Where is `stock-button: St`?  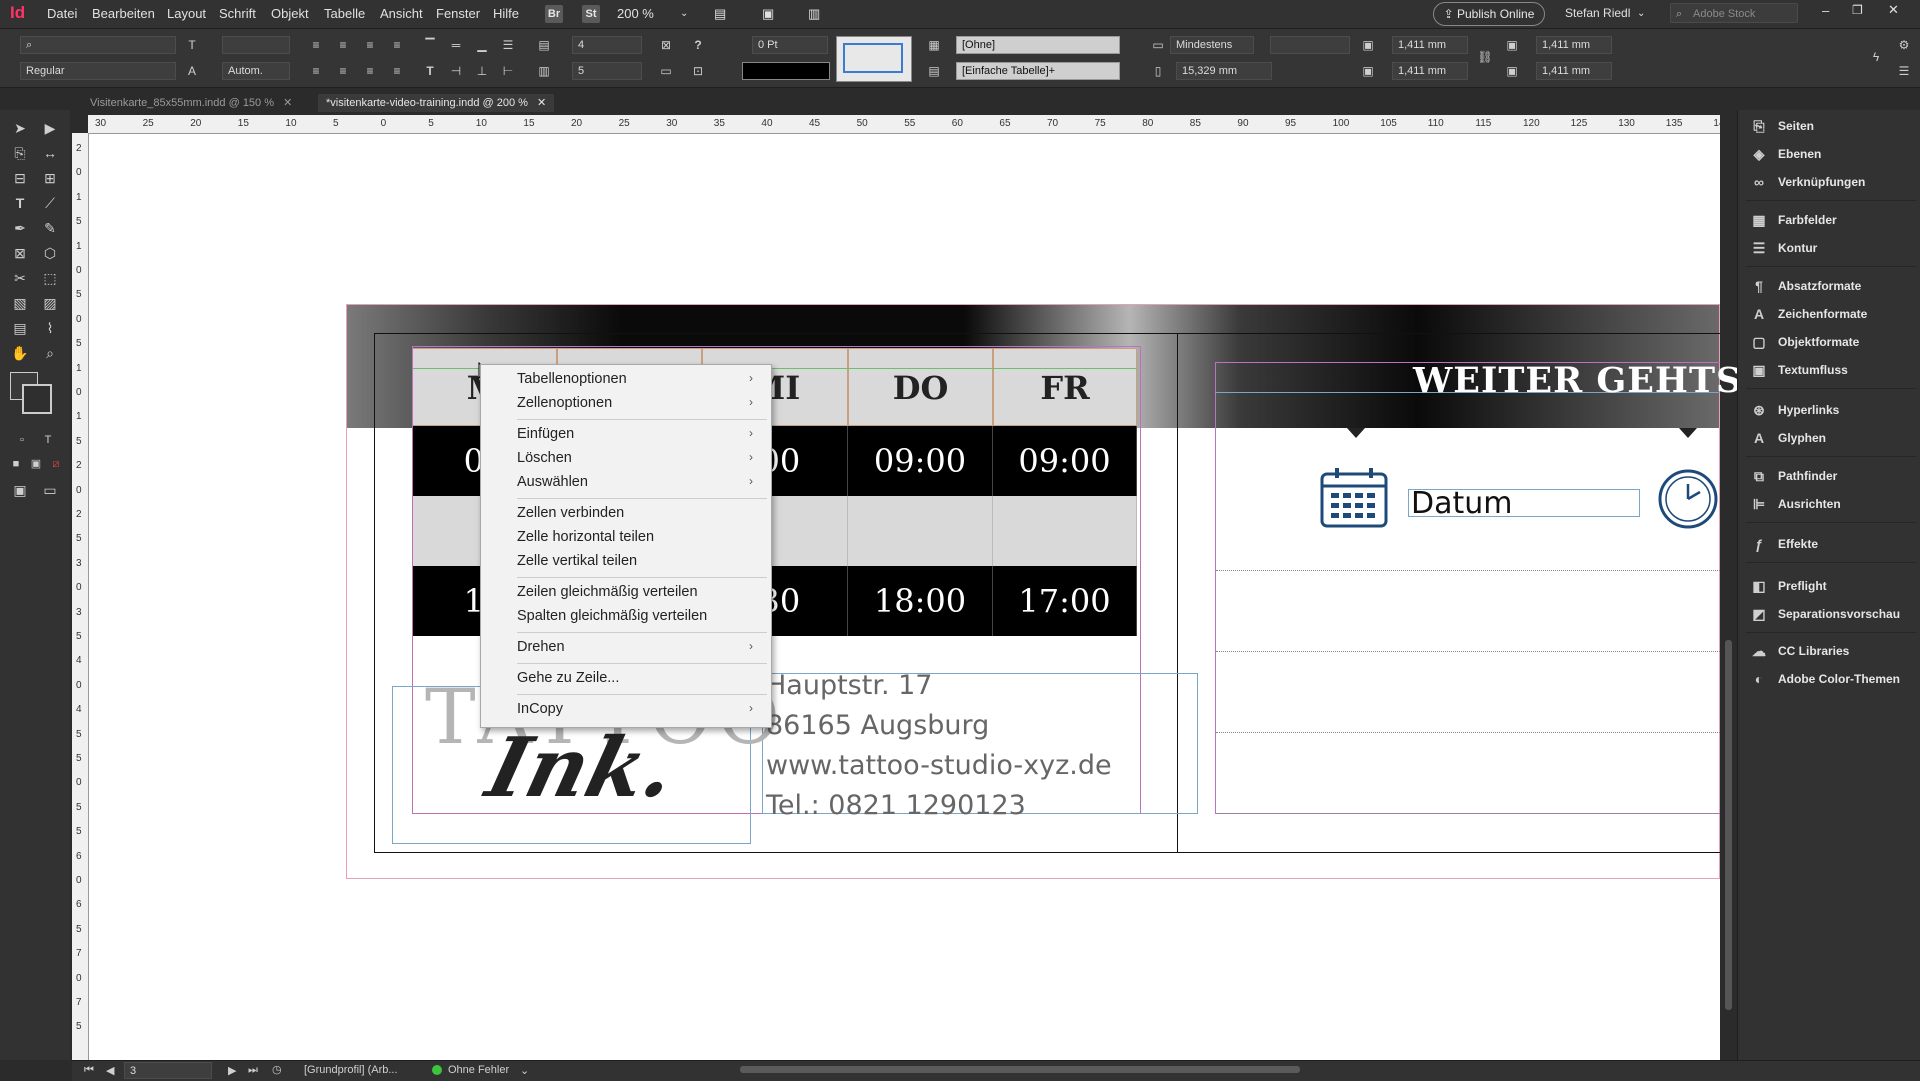
stock-button: St is located at coordinates (591, 14).